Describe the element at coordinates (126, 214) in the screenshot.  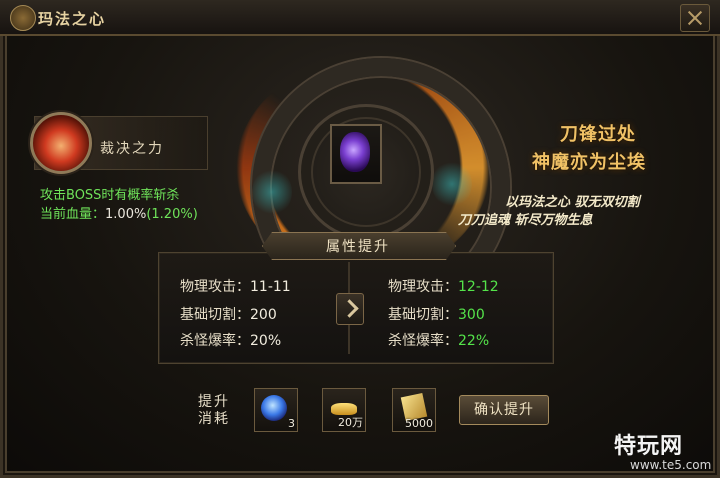
I see `skill-hp-current: 1.00%` at that location.